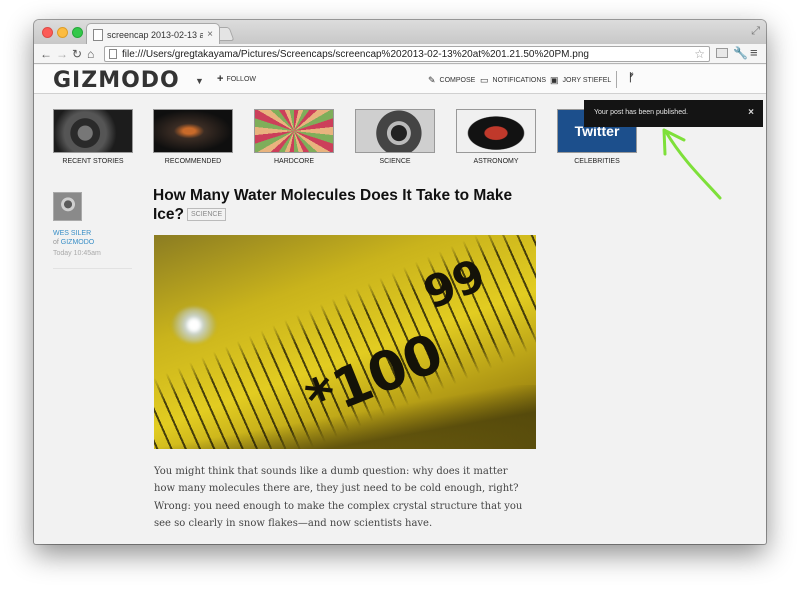 This screenshot has height=593, width=800. Describe the element at coordinates (241, 79) in the screenshot. I see `follow-label: FOLLOW` at that location.